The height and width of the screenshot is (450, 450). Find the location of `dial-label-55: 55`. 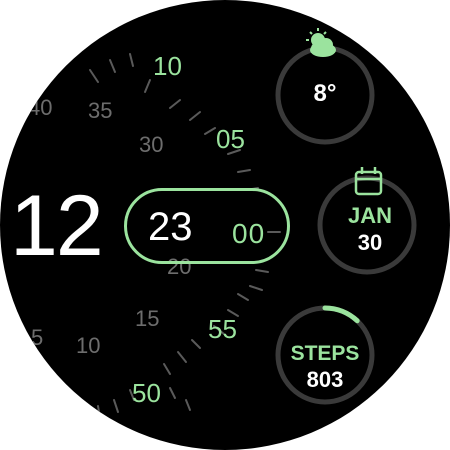

dial-label-55: 55 is located at coordinates (222, 329).